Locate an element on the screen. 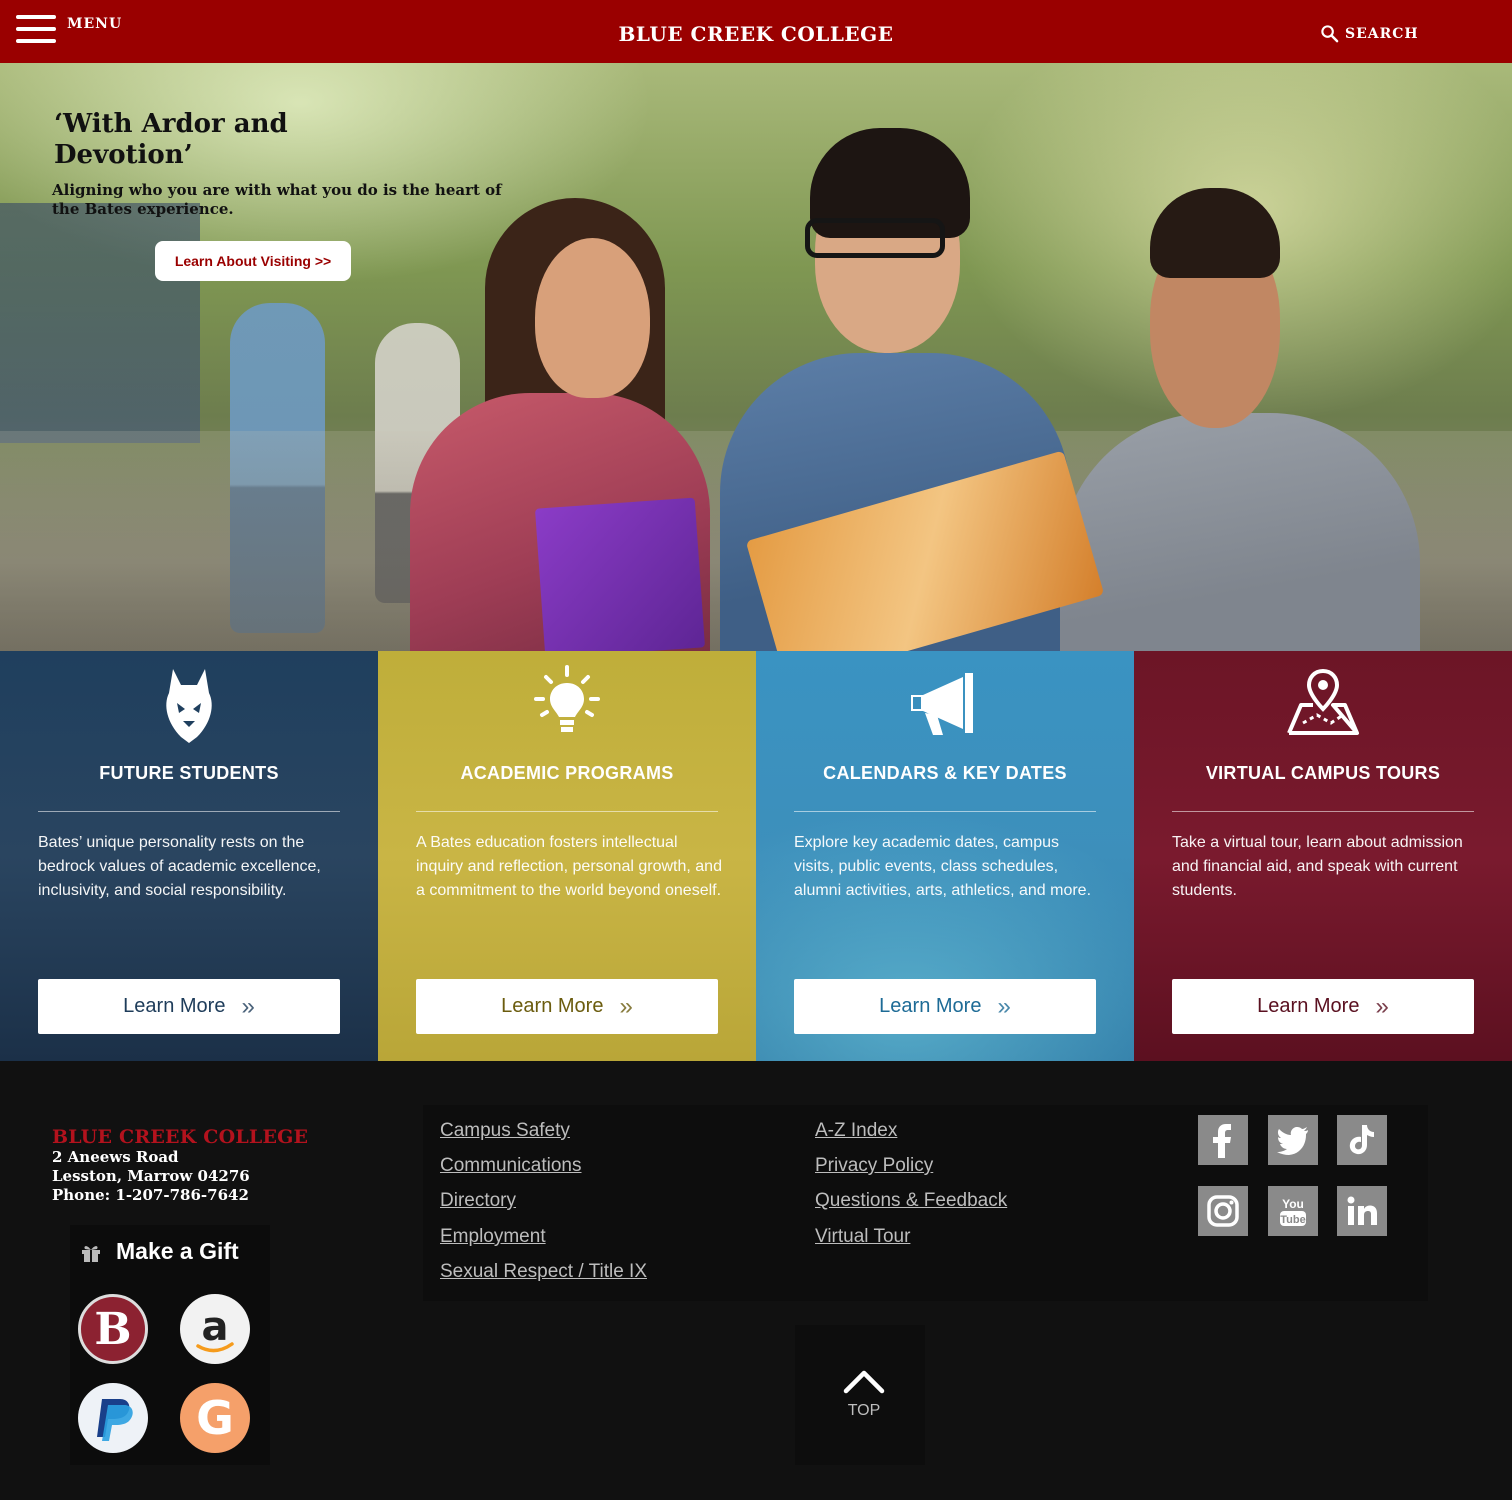  footer-link: Communications is located at coordinates (511, 1166).